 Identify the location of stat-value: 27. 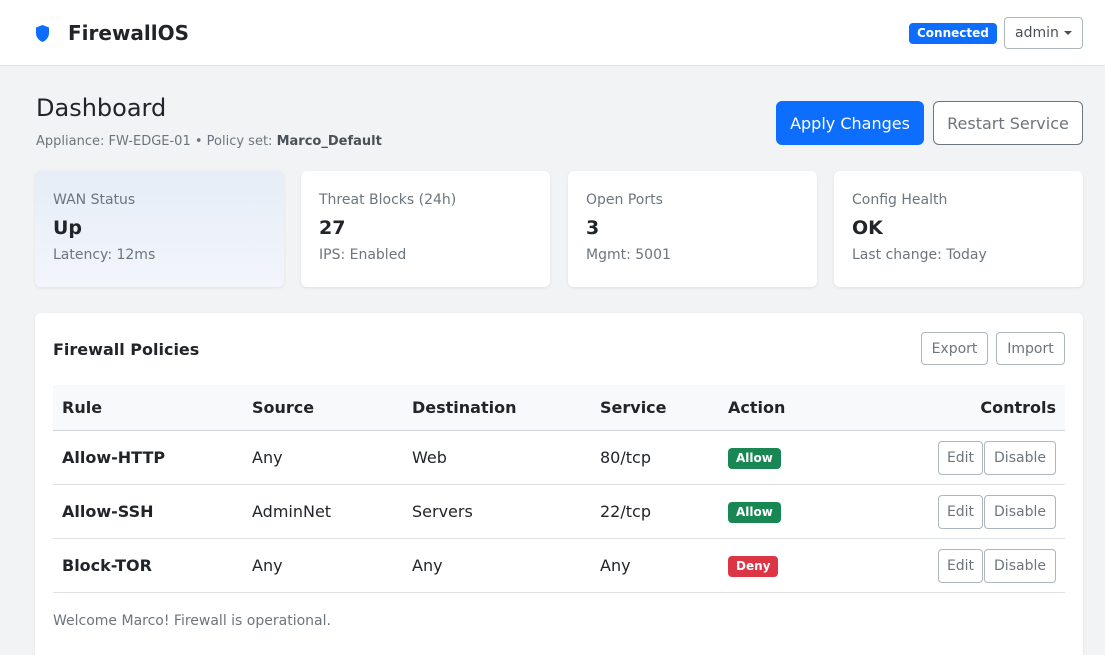
(332, 228).